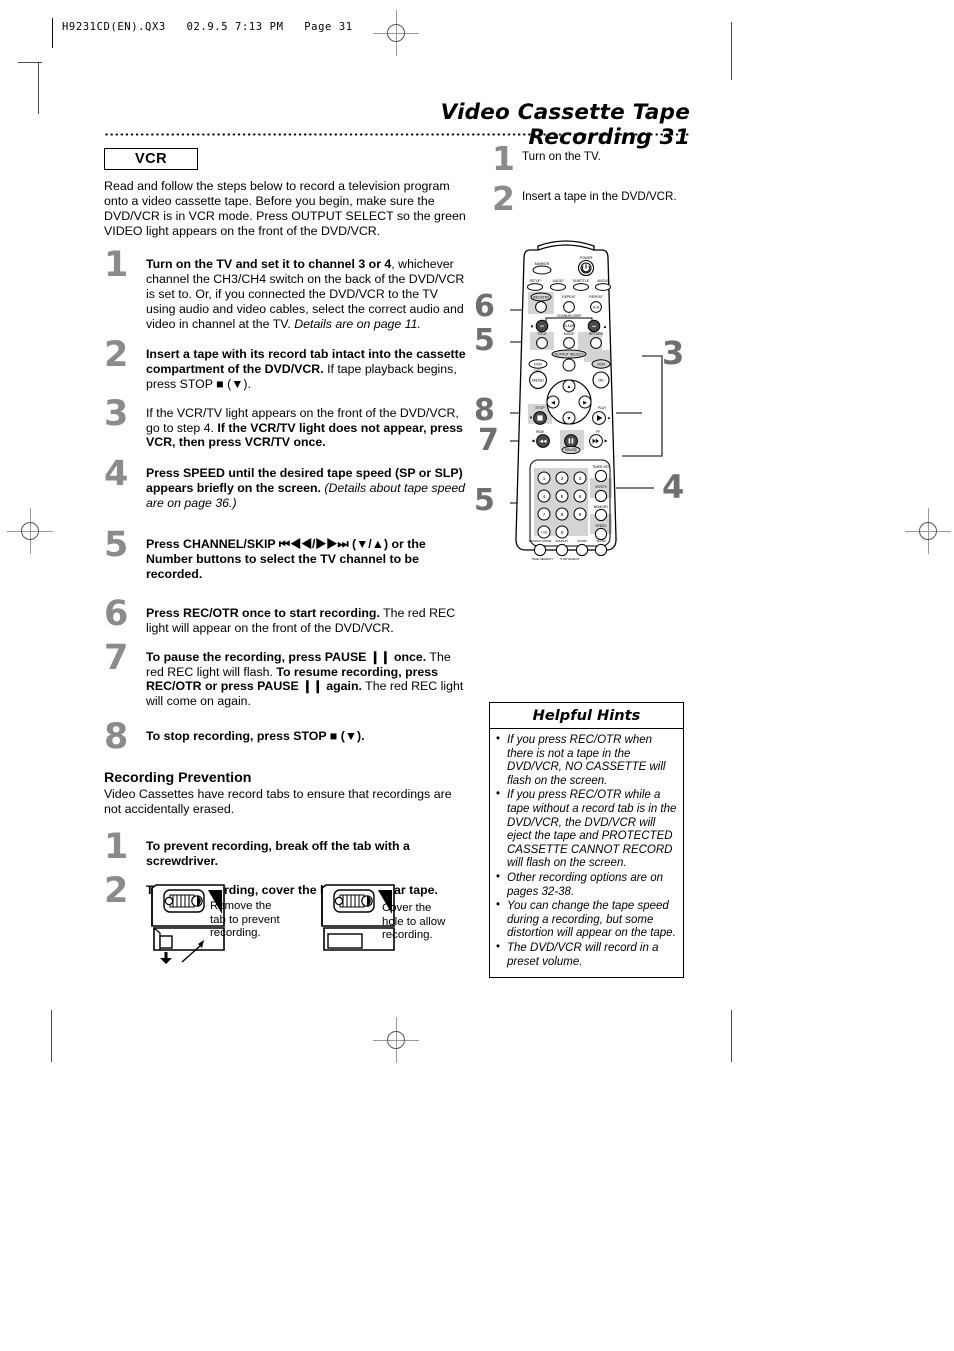 The image size is (954, 1351). What do you see at coordinates (51, 1036) in the screenshot?
I see `crop-mark-bottom-left` at bounding box center [51, 1036].